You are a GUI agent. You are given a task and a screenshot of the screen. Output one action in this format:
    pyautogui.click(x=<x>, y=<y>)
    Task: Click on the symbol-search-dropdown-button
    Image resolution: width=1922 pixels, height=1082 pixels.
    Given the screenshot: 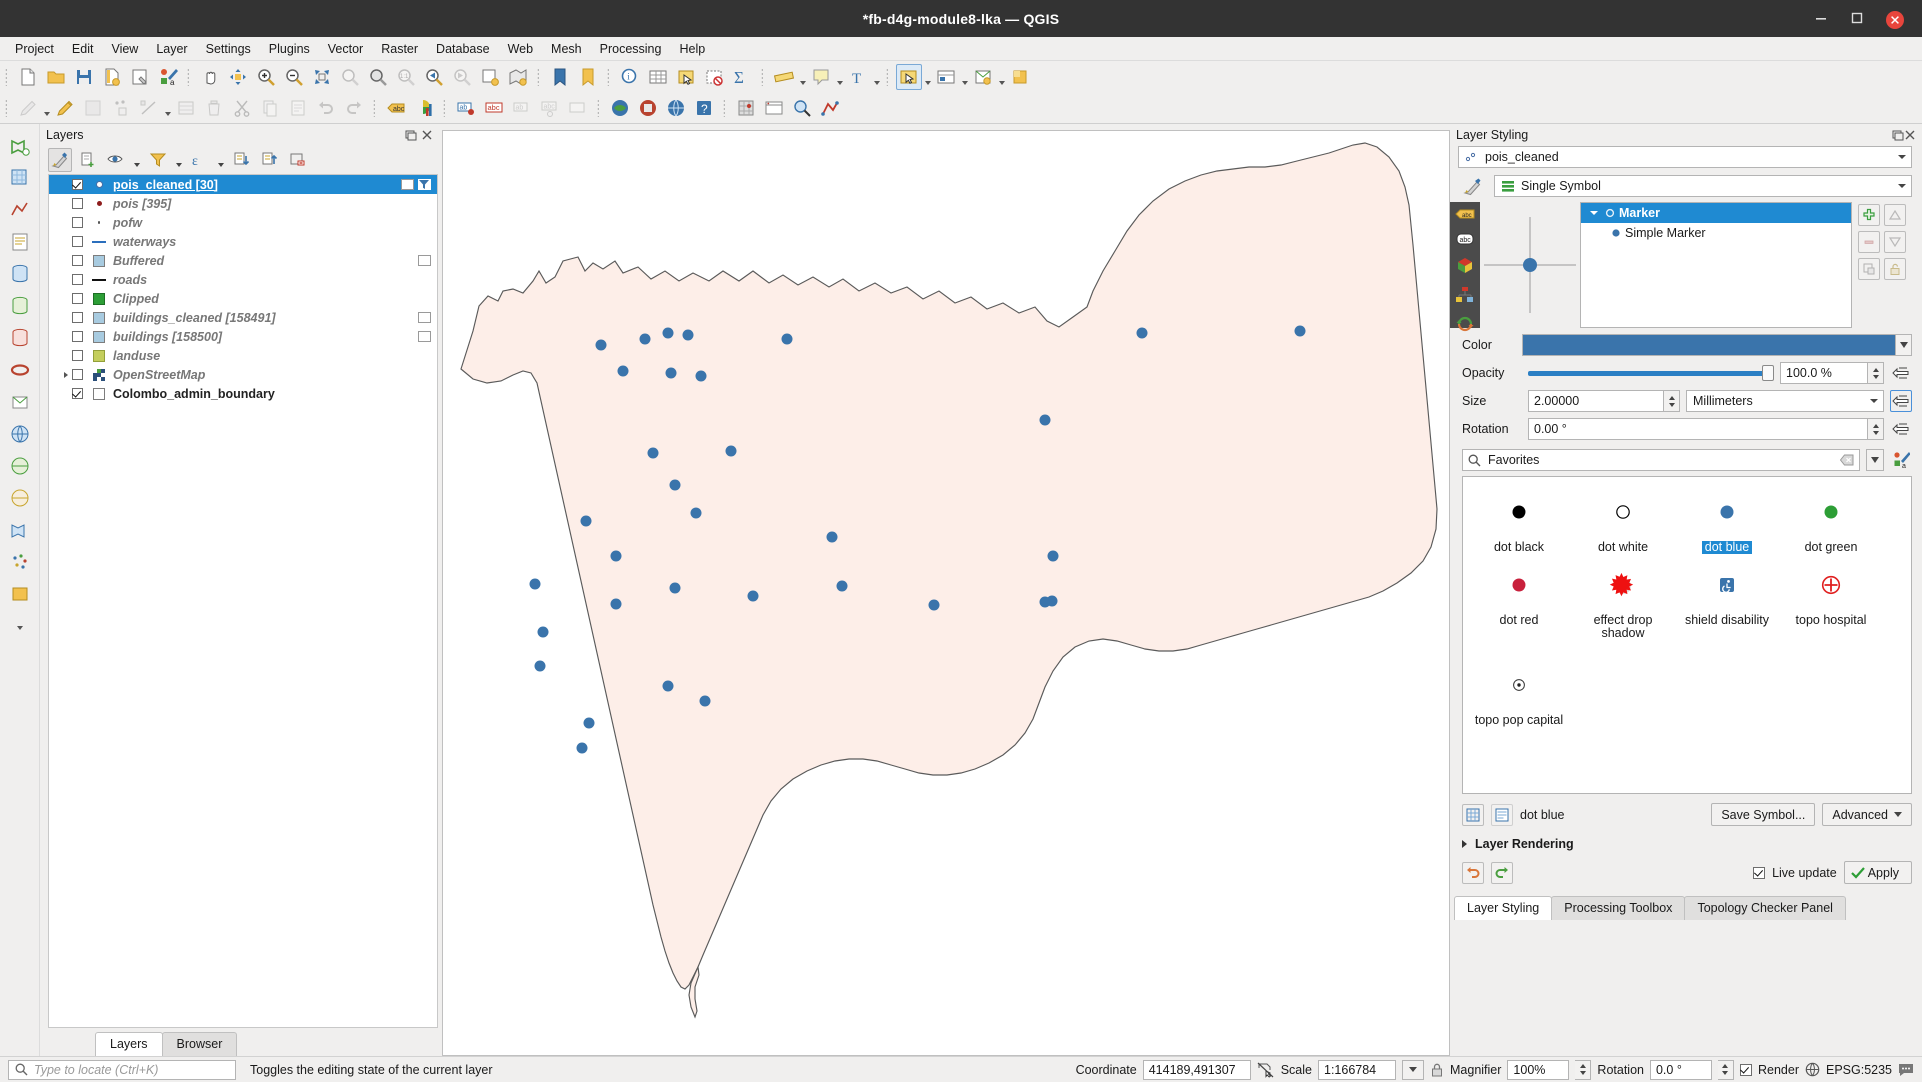 What is the action you would take?
    pyautogui.click(x=1875, y=460)
    